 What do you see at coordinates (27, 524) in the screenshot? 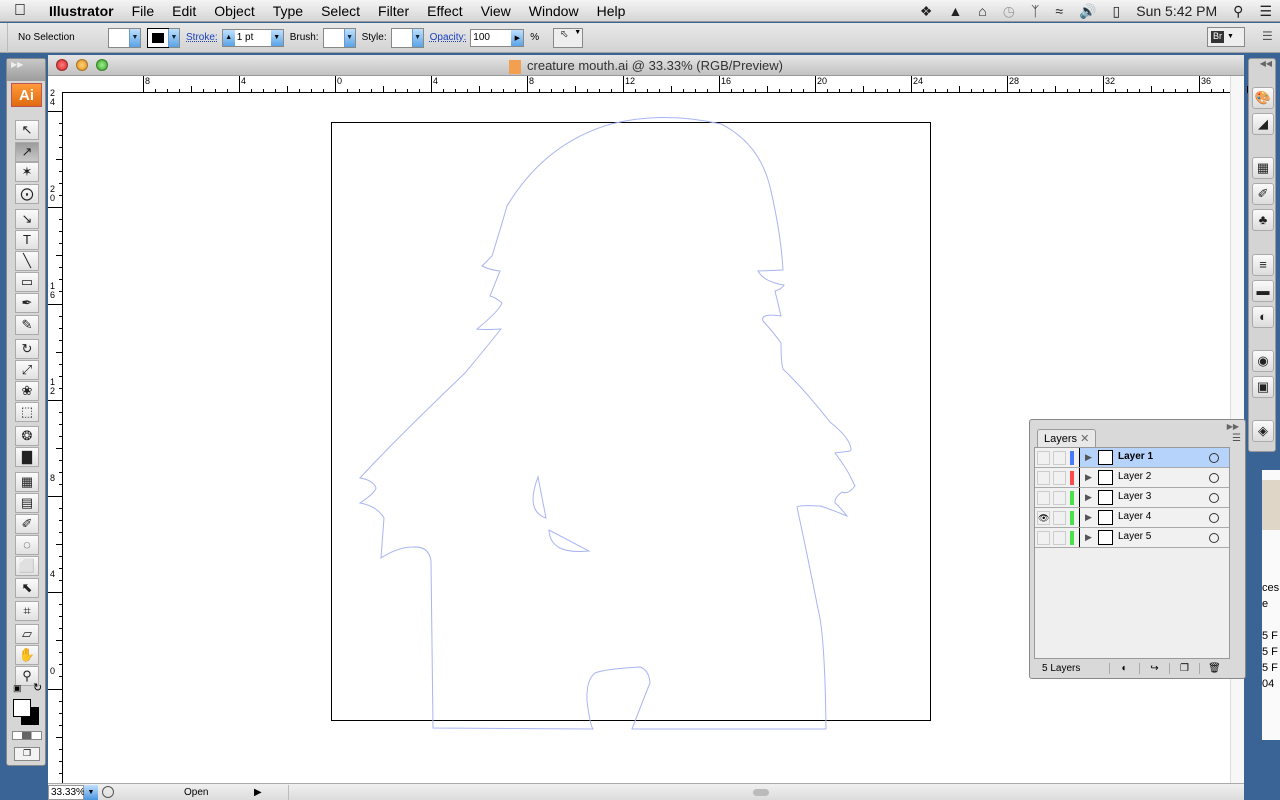
I see `eyedropper-tool: ✐` at bounding box center [27, 524].